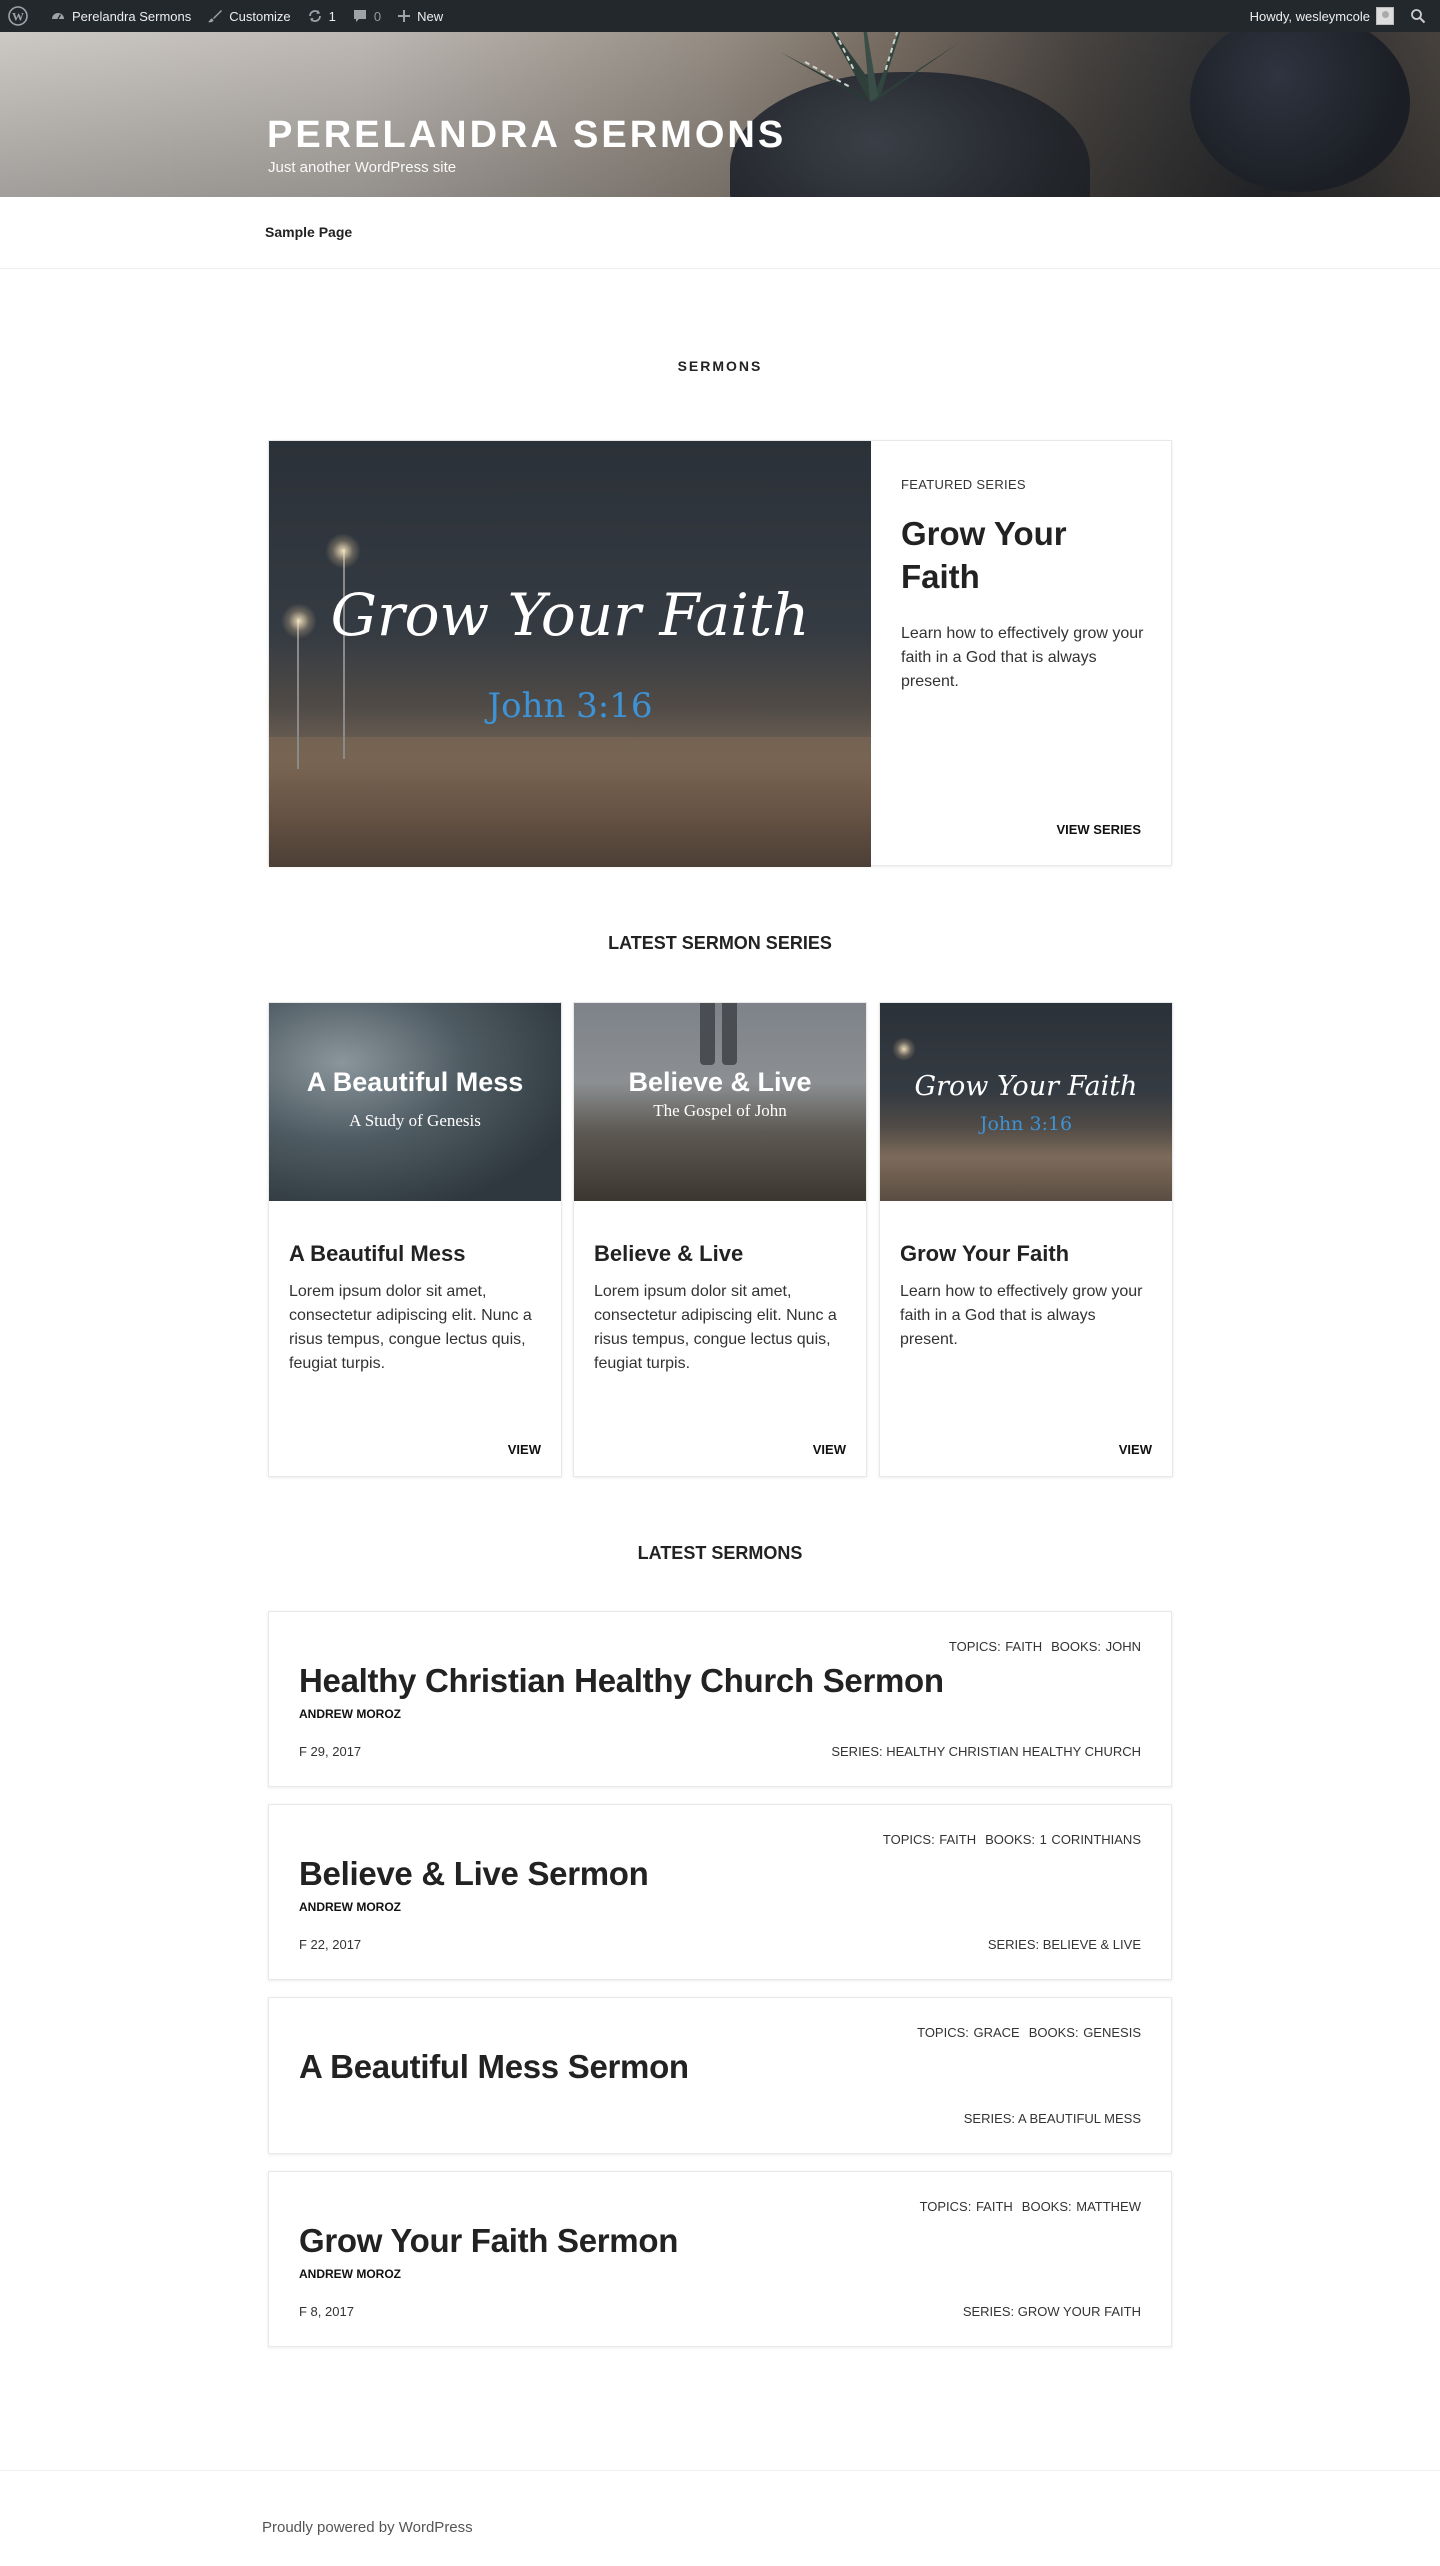  What do you see at coordinates (1045, 1646) in the screenshot?
I see `sermon-meta: TOPICS: FAITH BOOKS: JOHN` at bounding box center [1045, 1646].